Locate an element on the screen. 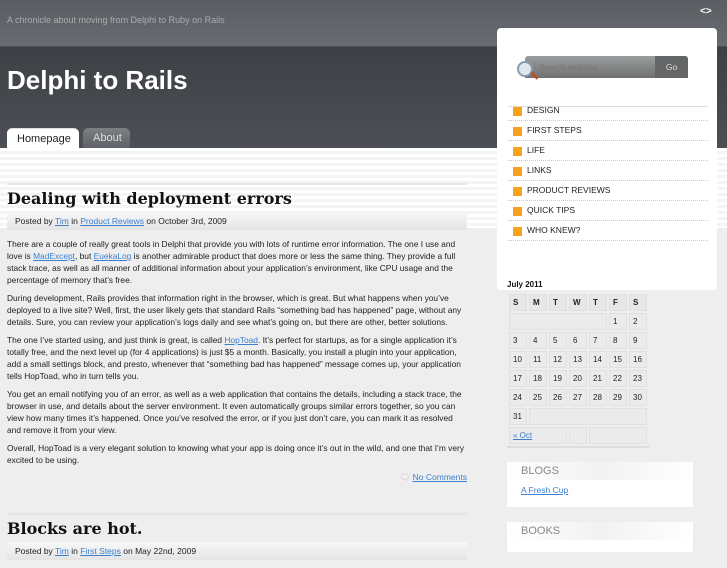  meta-label: in is located at coordinates (74, 221).